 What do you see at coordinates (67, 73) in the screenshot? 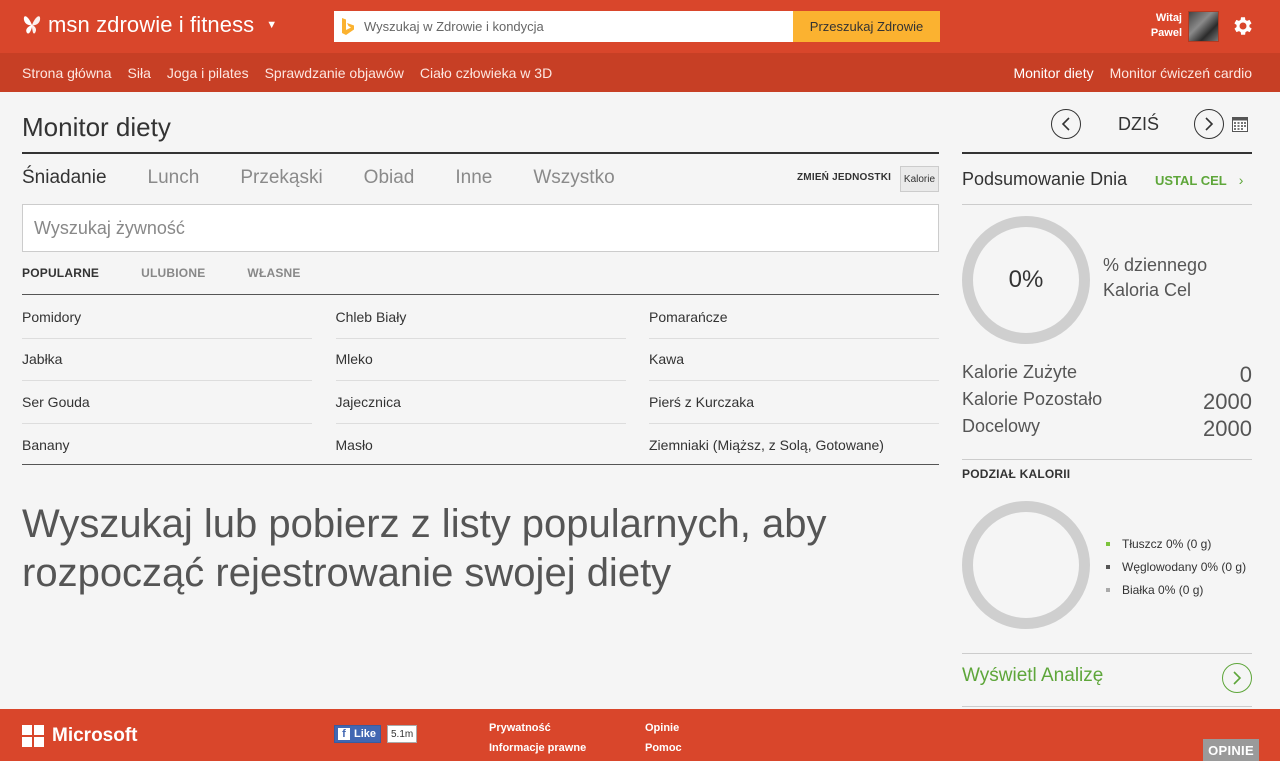
I see `nav-home: Strona główna` at bounding box center [67, 73].